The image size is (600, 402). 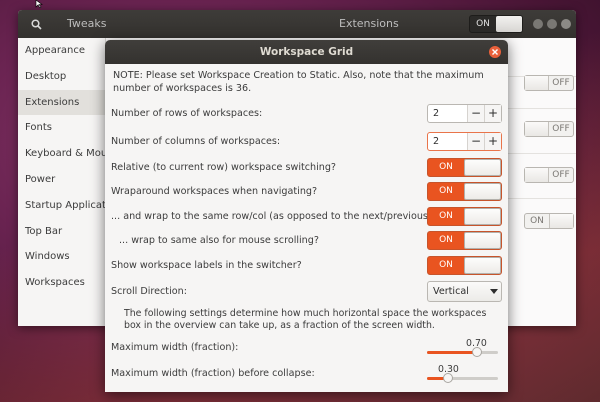 I want to click on toggle-state-label: ON, so click(x=537, y=221).